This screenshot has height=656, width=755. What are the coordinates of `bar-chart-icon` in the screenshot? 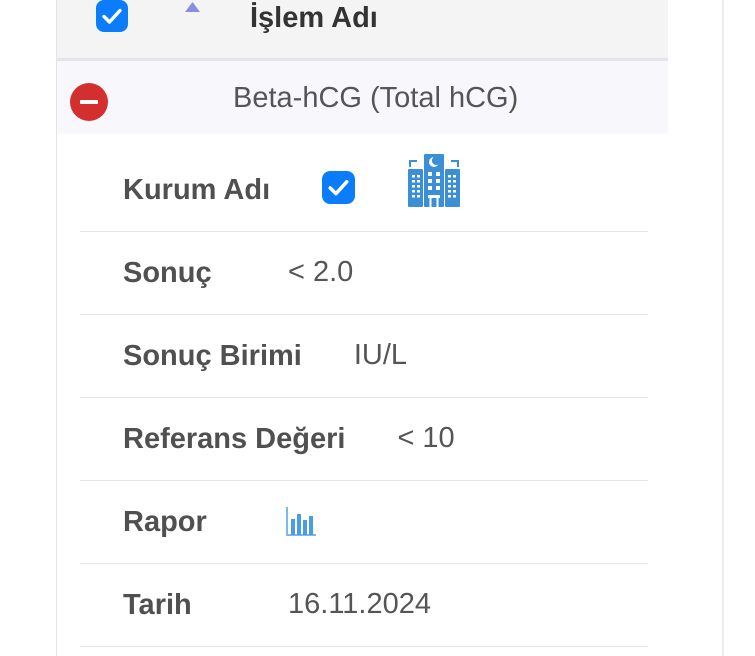 It's located at (301, 521).